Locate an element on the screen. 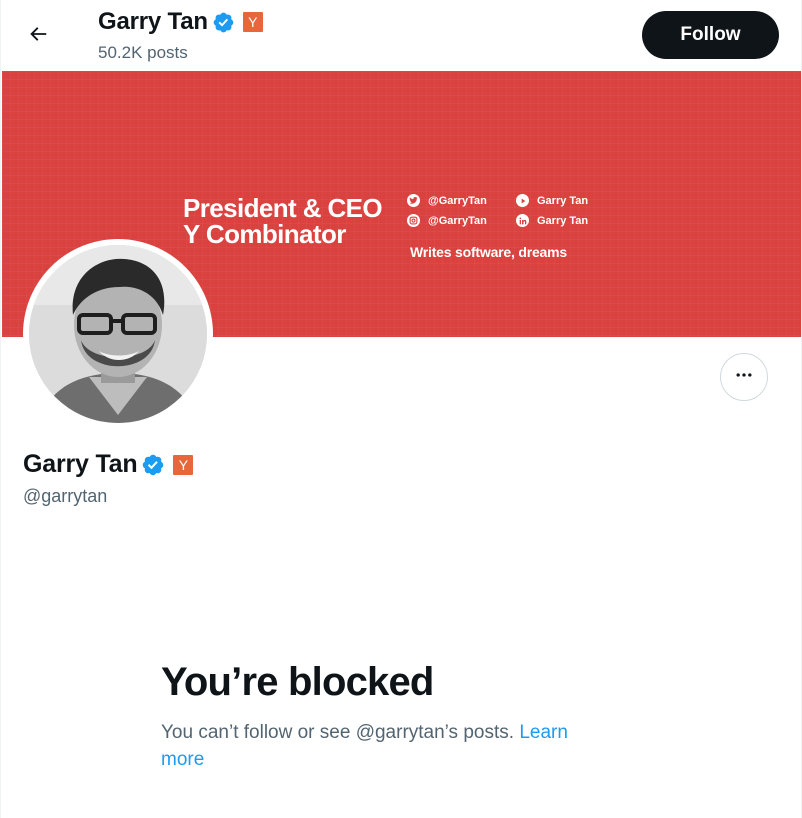  header-title: Garry Tan Y is located at coordinates (180, 22).